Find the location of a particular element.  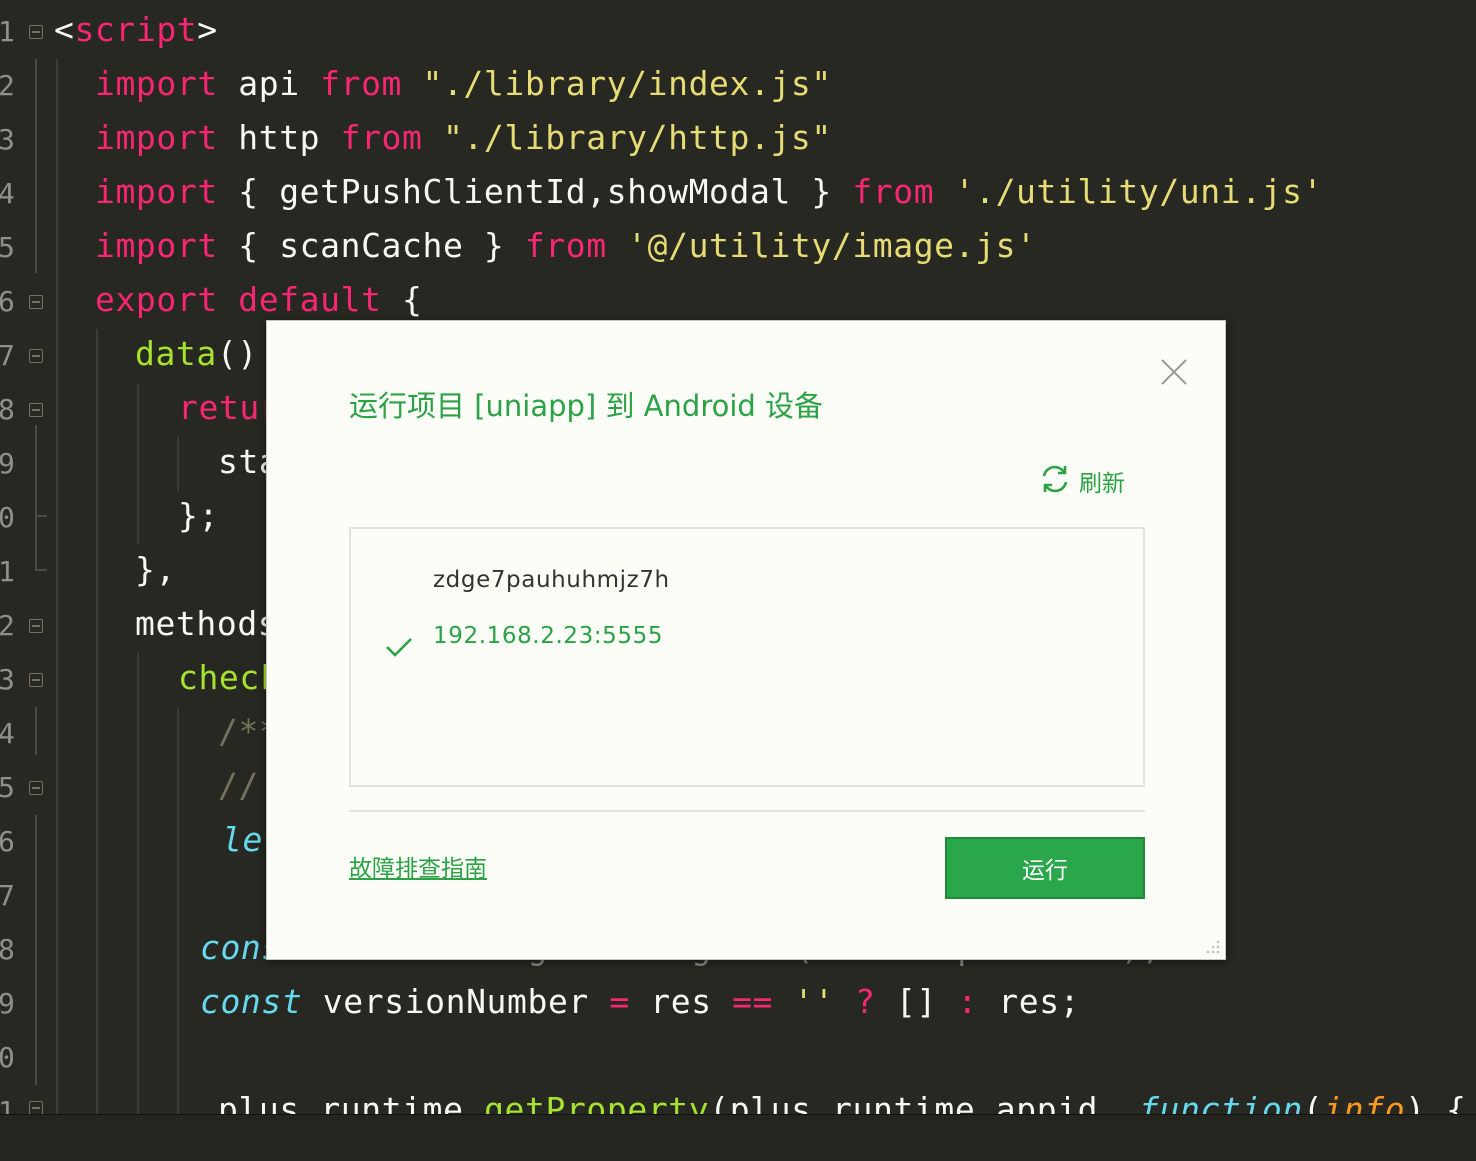

code-line: }; is located at coordinates (198, 515).